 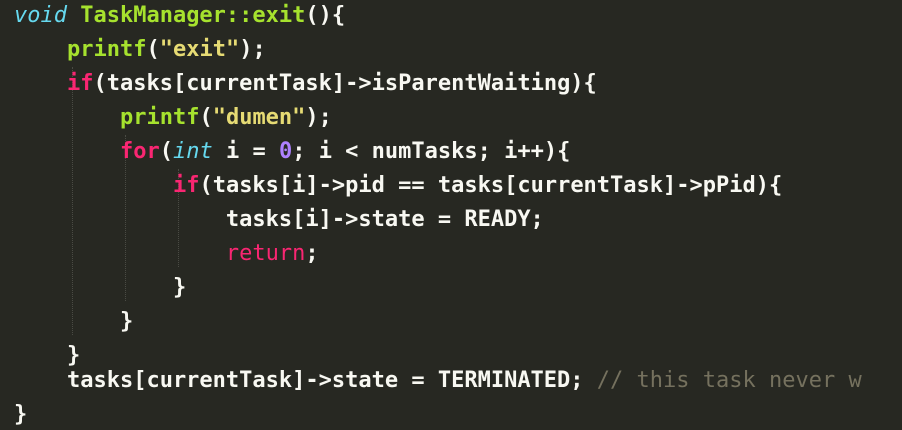 I want to click on code-token: i =, so click(x=245, y=151).